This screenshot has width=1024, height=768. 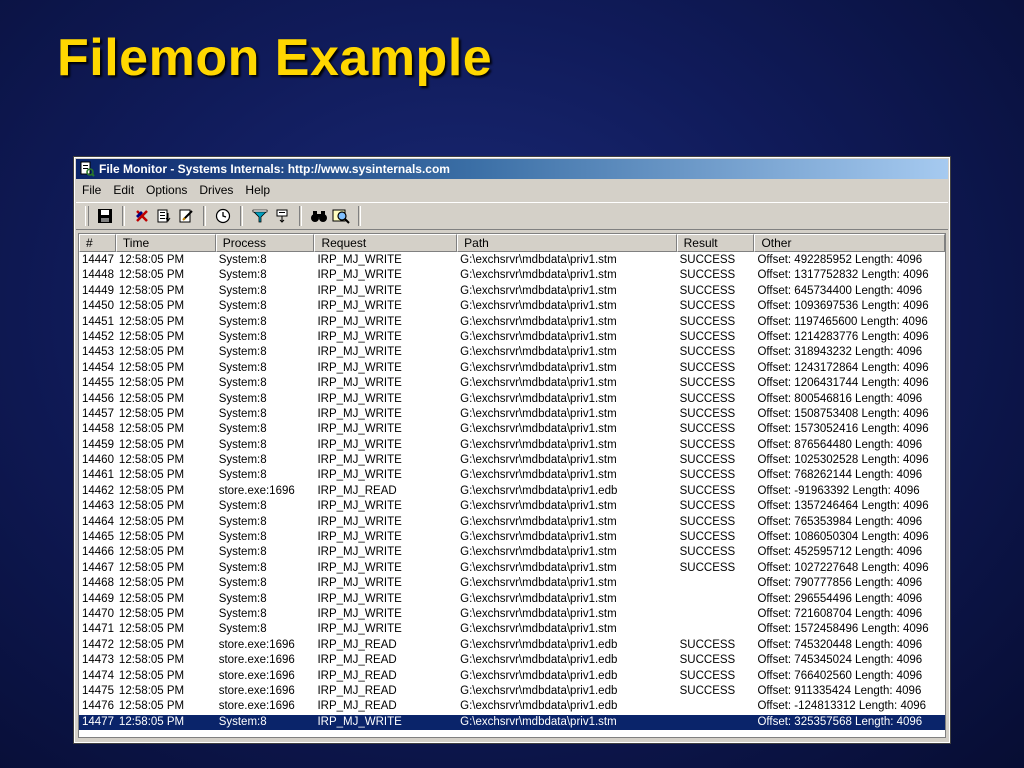 I want to click on time-format-button, so click(x=223, y=216).